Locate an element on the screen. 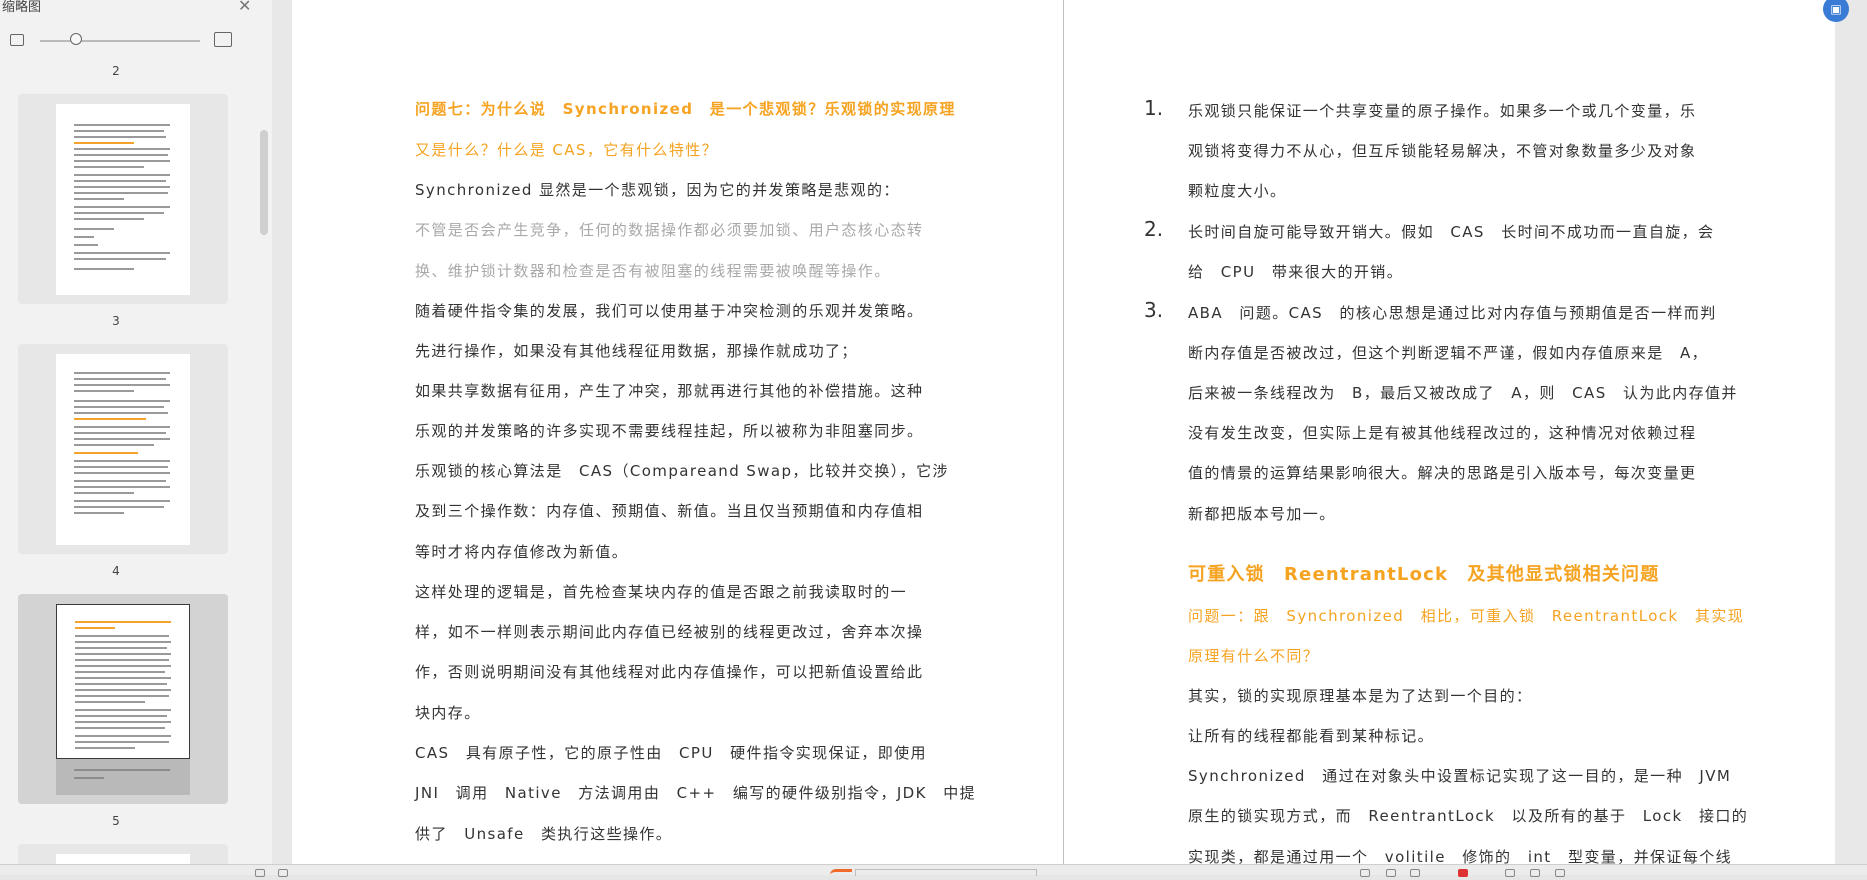  paragraph-line: 等时才将内存值修改为新值。 is located at coordinates (522, 552).